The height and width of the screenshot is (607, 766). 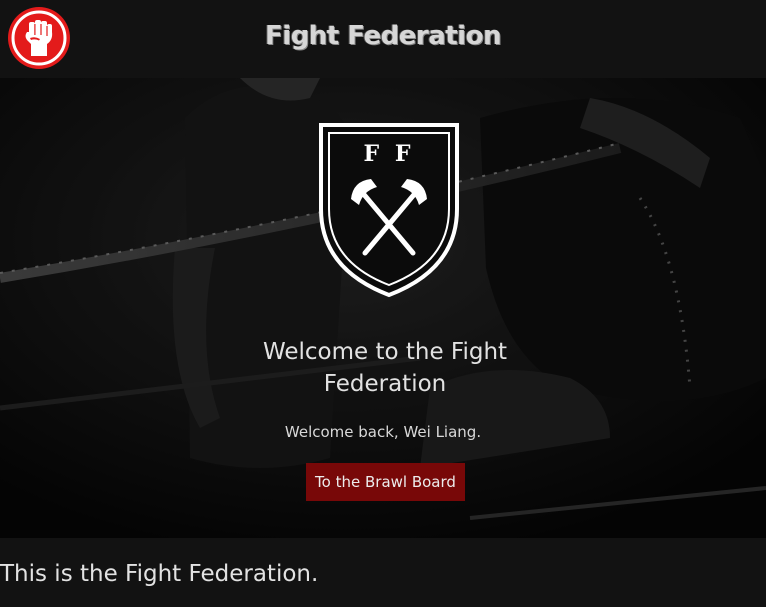 I want to click on site-title: Fight Federation, so click(x=383, y=36).